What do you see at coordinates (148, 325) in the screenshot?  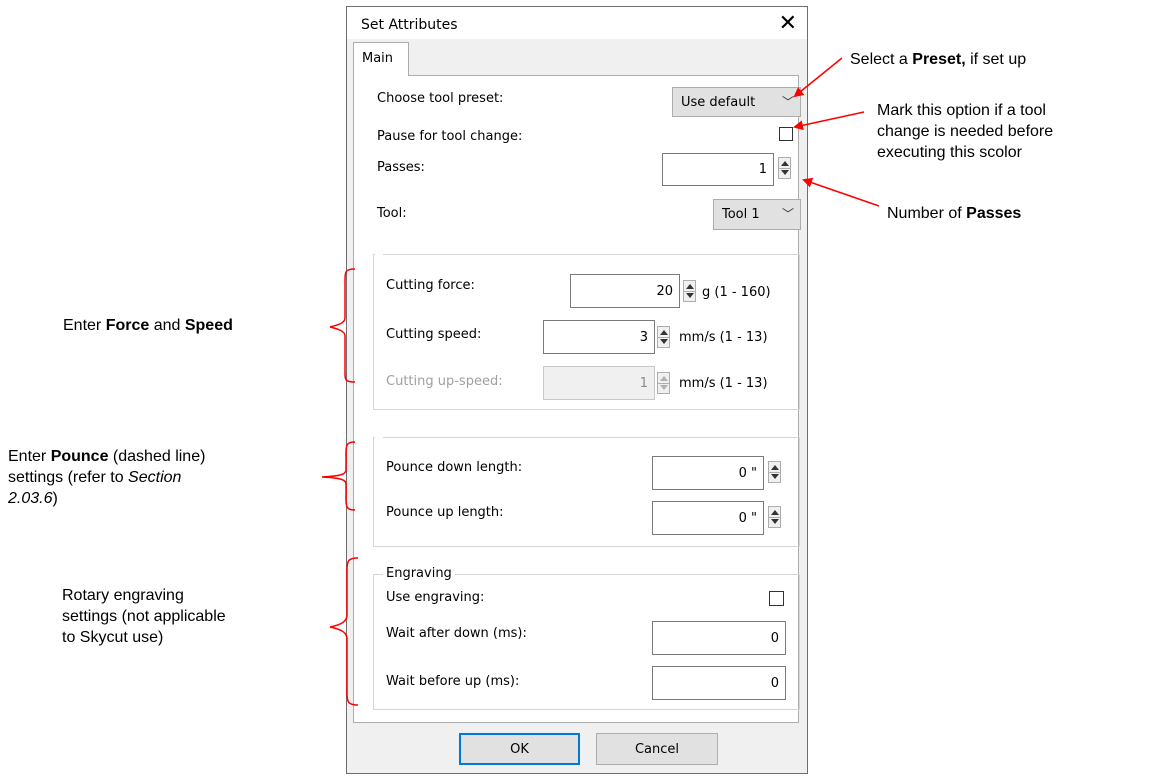 I see `force-speed-annotation: Enter Force and Speed` at bounding box center [148, 325].